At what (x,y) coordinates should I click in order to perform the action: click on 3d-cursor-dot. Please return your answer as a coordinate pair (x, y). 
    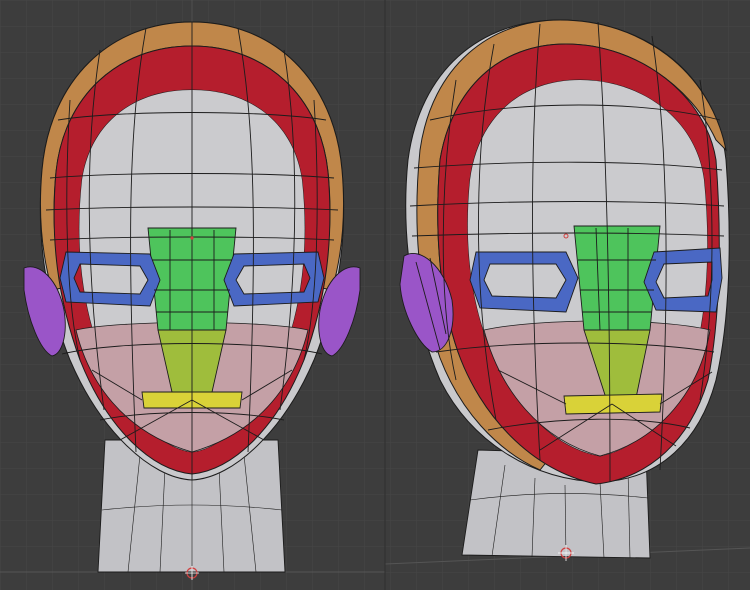
    Looking at the image, I should click on (192, 238).